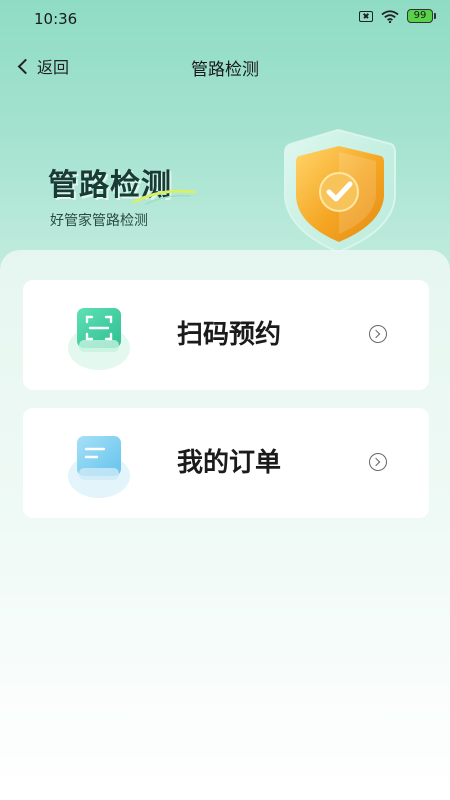 This screenshot has height=800, width=450. What do you see at coordinates (225, 19) in the screenshot?
I see `status-bar: 10:36 99` at bounding box center [225, 19].